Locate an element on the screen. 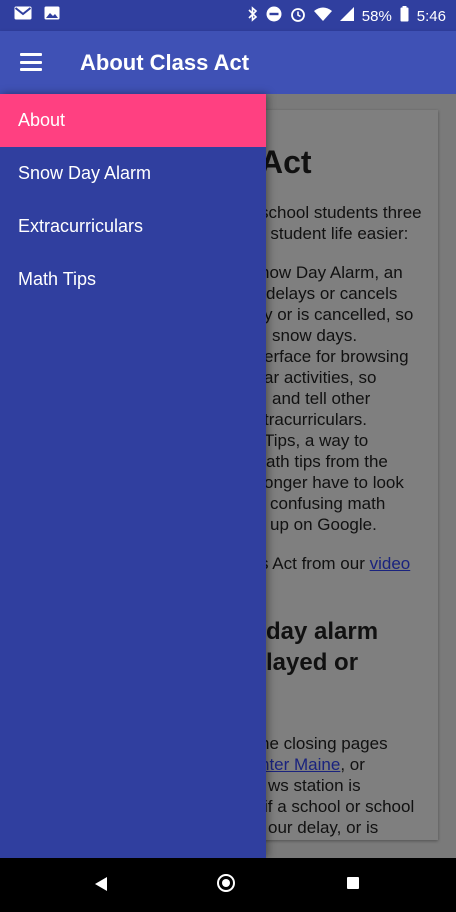  about-heading: Act is located at coordinates (286, 162).